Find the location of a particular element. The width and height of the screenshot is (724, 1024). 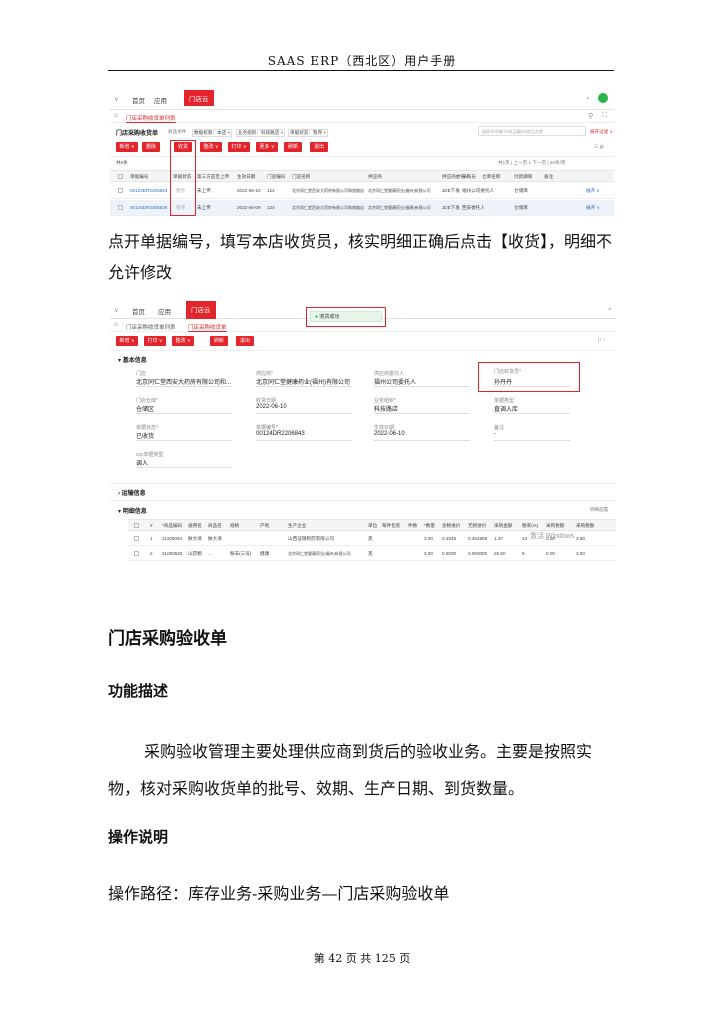

nav-arrows-icon: |‹ ‹ is located at coordinates (601, 340).